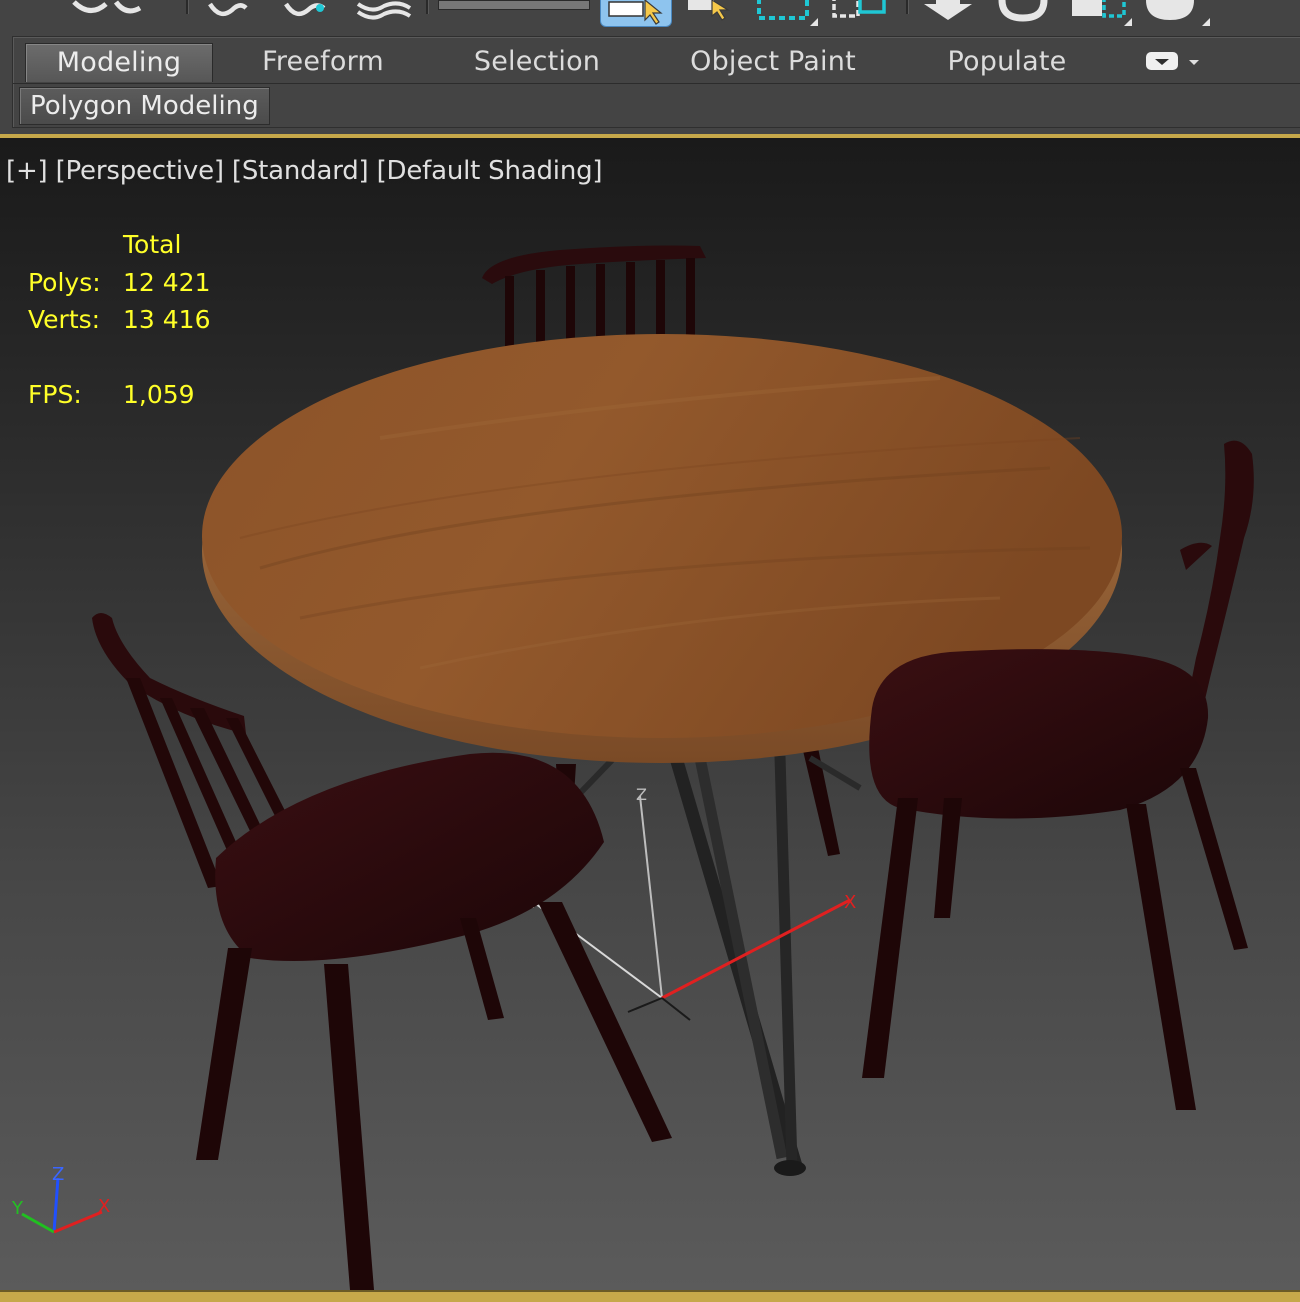 The height and width of the screenshot is (1302, 1300). Describe the element at coordinates (159, 394) in the screenshot. I see `fps-value: 1,059` at that location.